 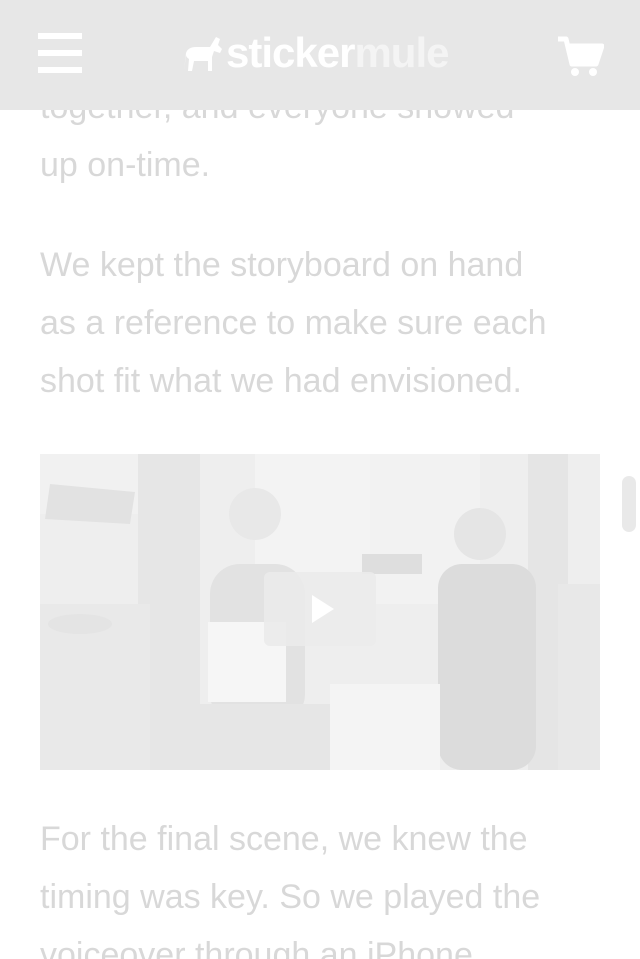 I want to click on mule-logo-icon, so click(x=203, y=54).